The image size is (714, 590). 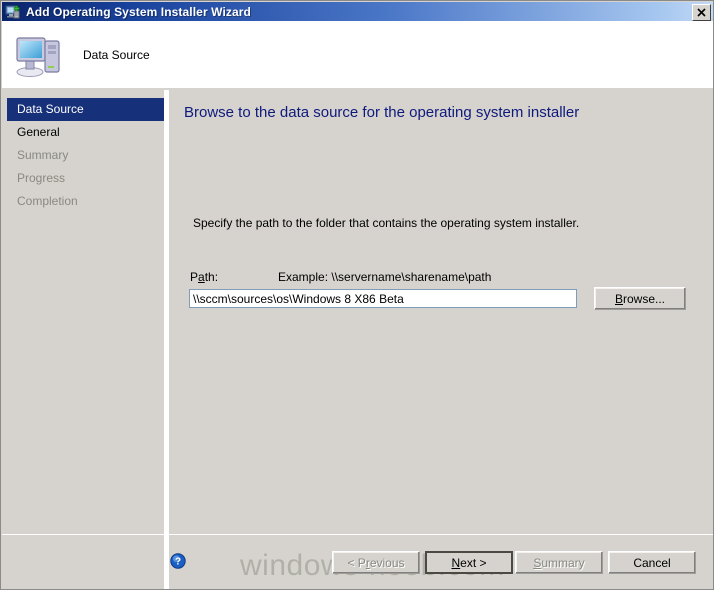 What do you see at coordinates (85, 201) in the screenshot?
I see `sidebar-item-completion: Completion` at bounding box center [85, 201].